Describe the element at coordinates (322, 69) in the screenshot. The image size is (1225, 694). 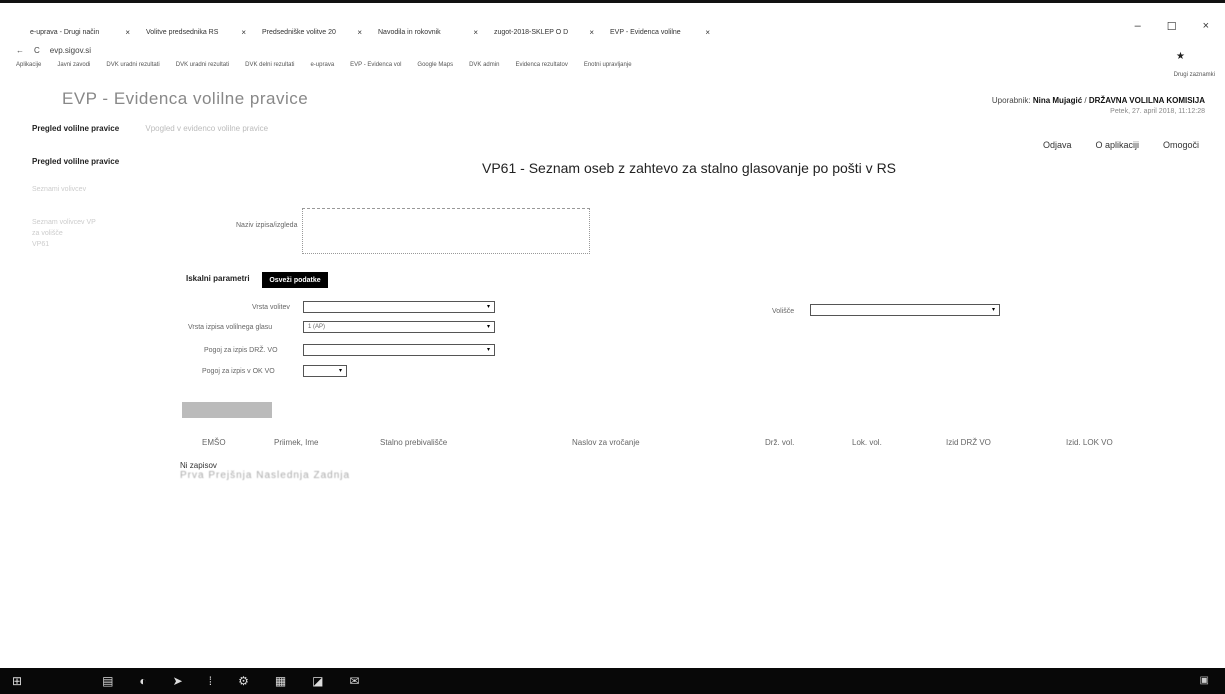
I see `bookmark-item: e-uprava` at that location.